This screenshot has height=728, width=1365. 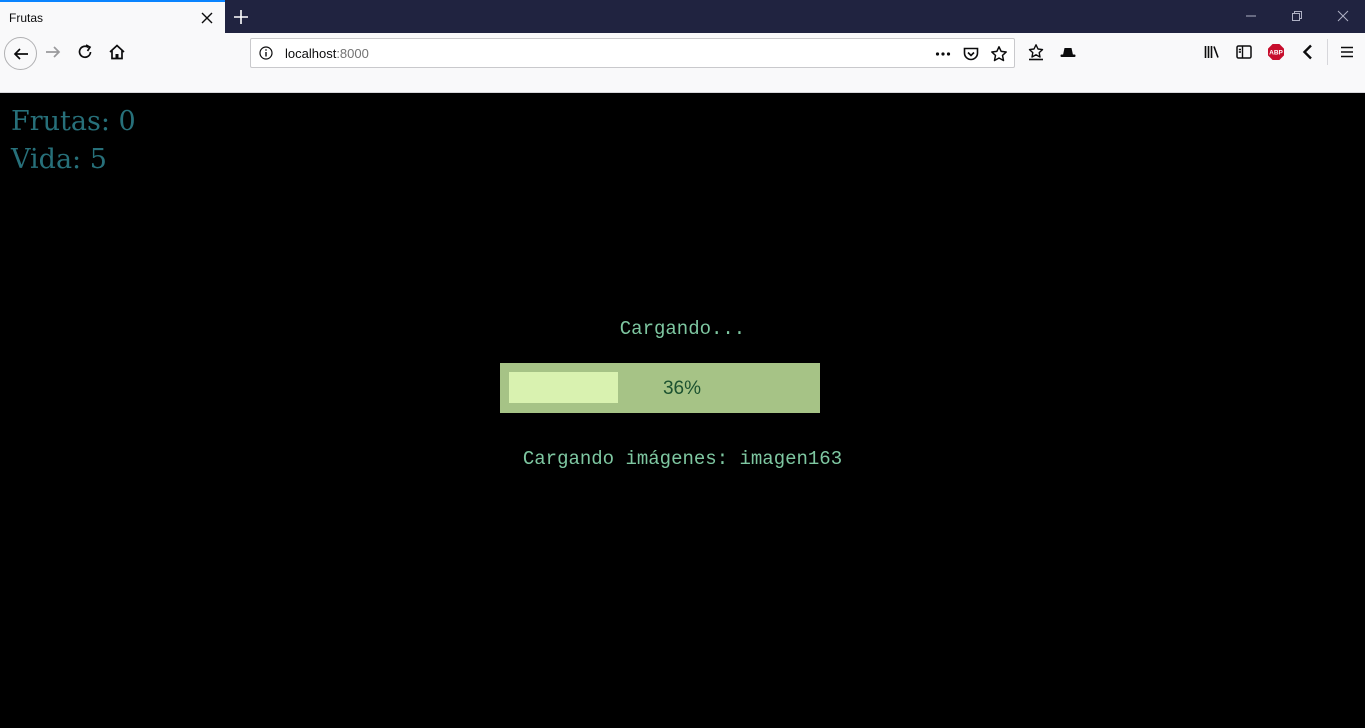 What do you see at coordinates (1308, 52) in the screenshot?
I see `chevron-left-icon` at bounding box center [1308, 52].